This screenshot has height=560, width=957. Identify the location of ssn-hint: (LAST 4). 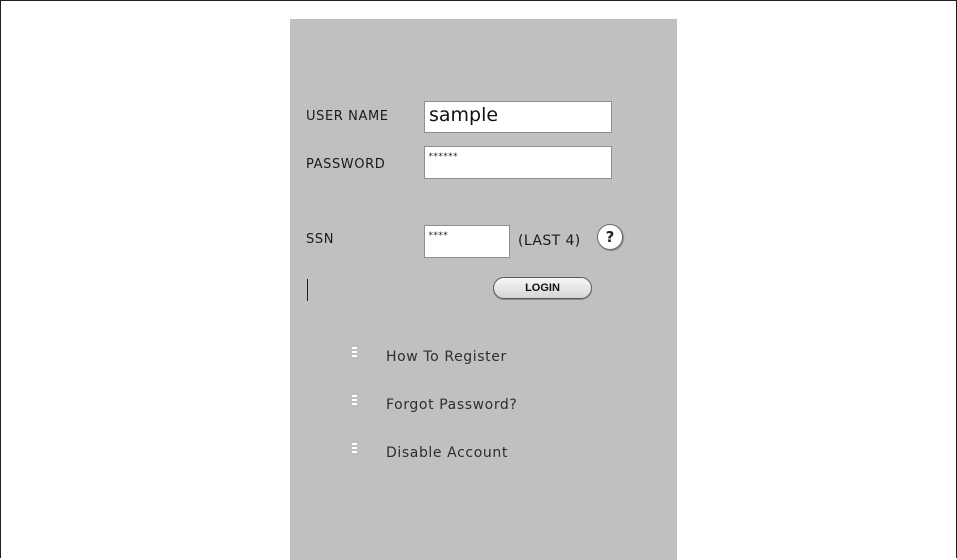
(549, 241).